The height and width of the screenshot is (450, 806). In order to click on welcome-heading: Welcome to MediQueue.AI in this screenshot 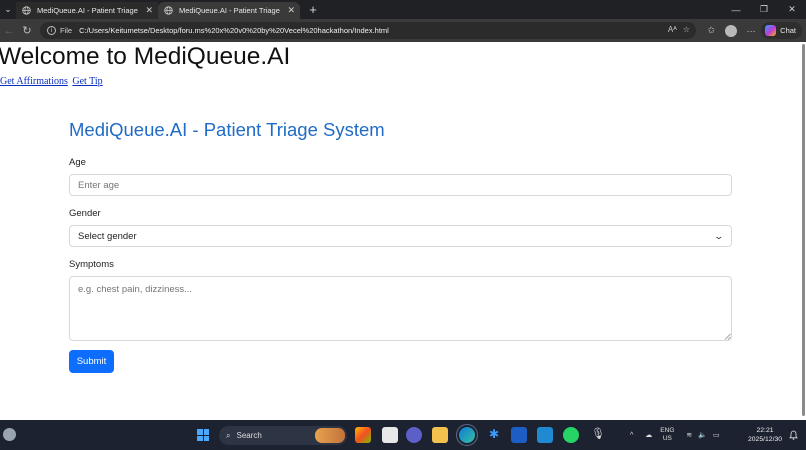, I will do `click(145, 56)`.